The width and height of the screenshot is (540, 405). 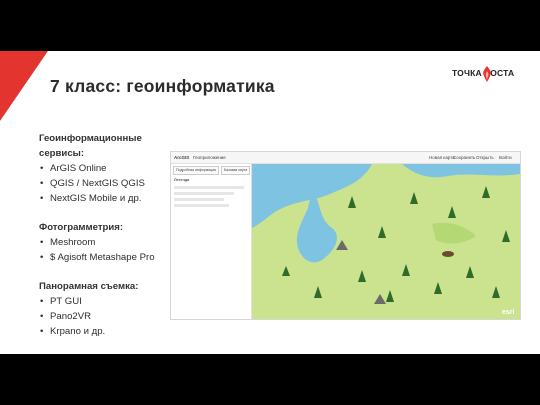 I want to click on tool-basemap: Базовая карта, so click(x=235, y=170).